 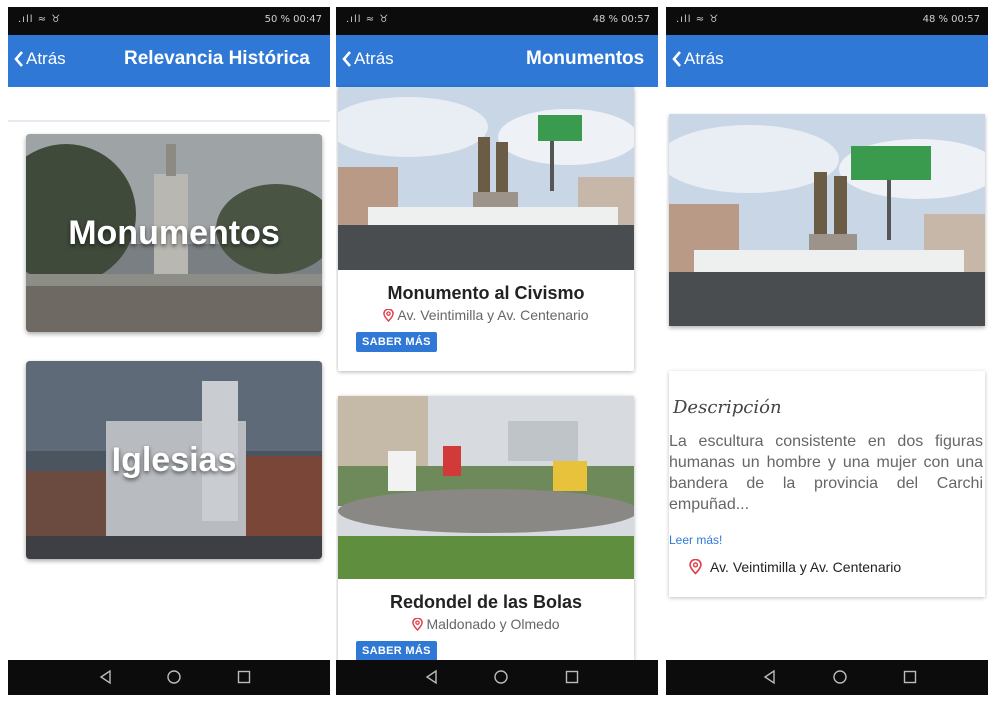 I want to click on monument-name: Redondel de las Bolas, so click(x=486, y=602).